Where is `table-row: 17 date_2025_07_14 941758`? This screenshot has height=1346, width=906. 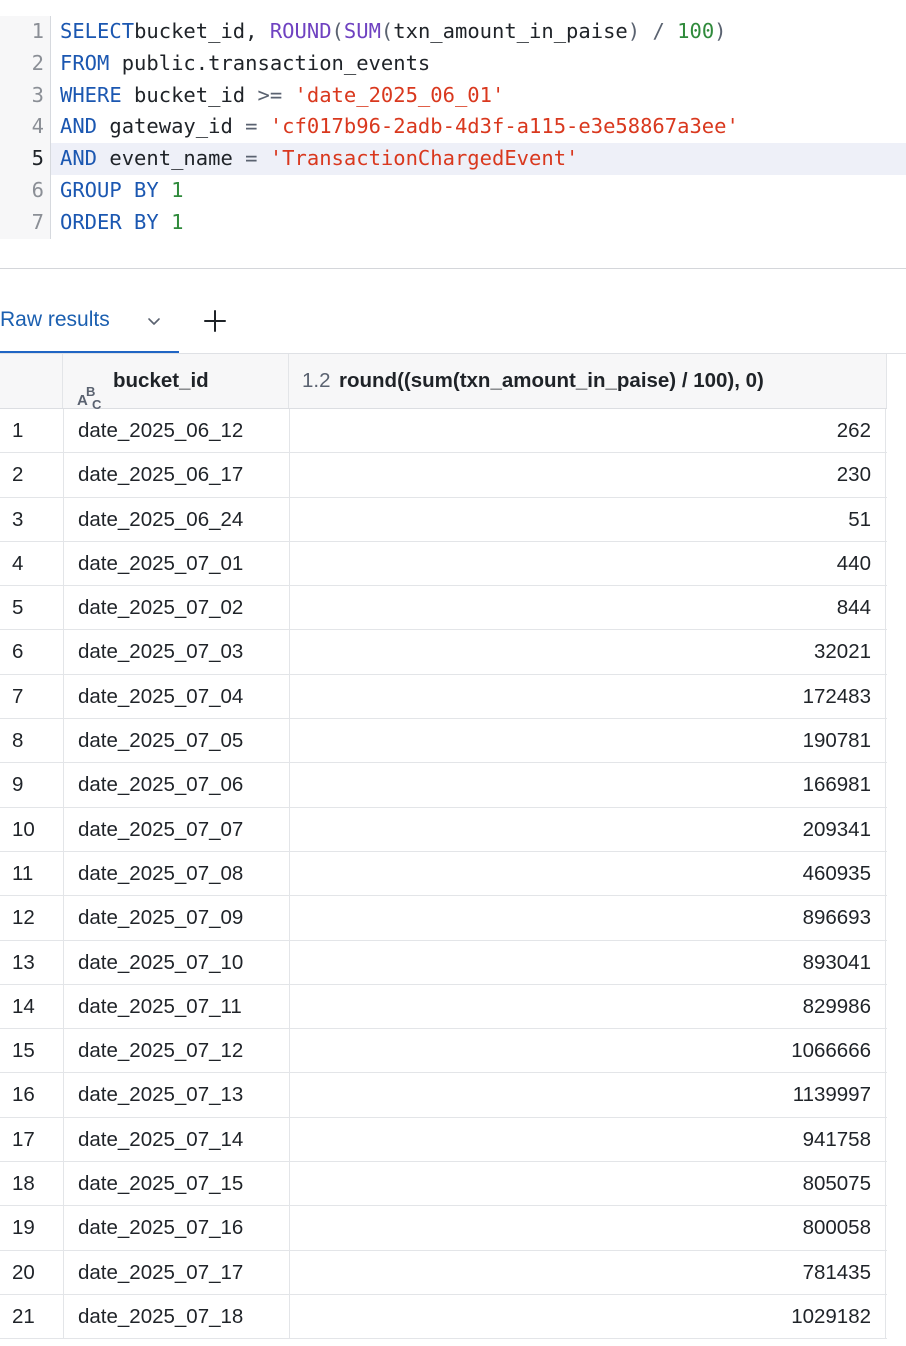 table-row: 17 date_2025_07_14 941758 is located at coordinates (443, 1140).